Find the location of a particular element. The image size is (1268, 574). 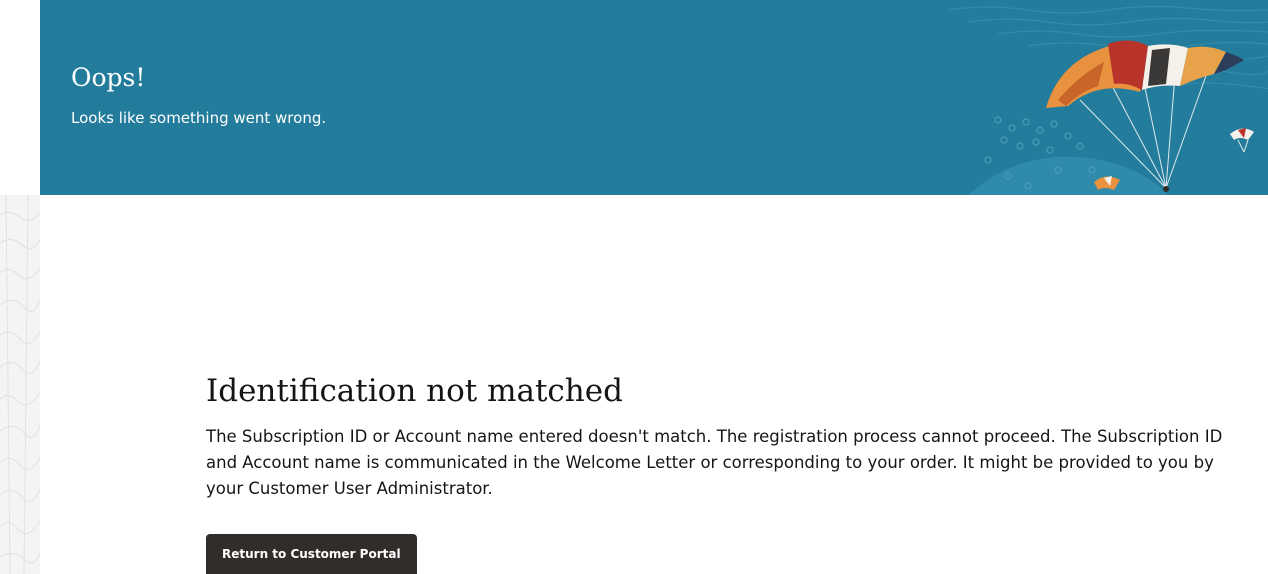

decorative-side-pattern is located at coordinates (20, 384).